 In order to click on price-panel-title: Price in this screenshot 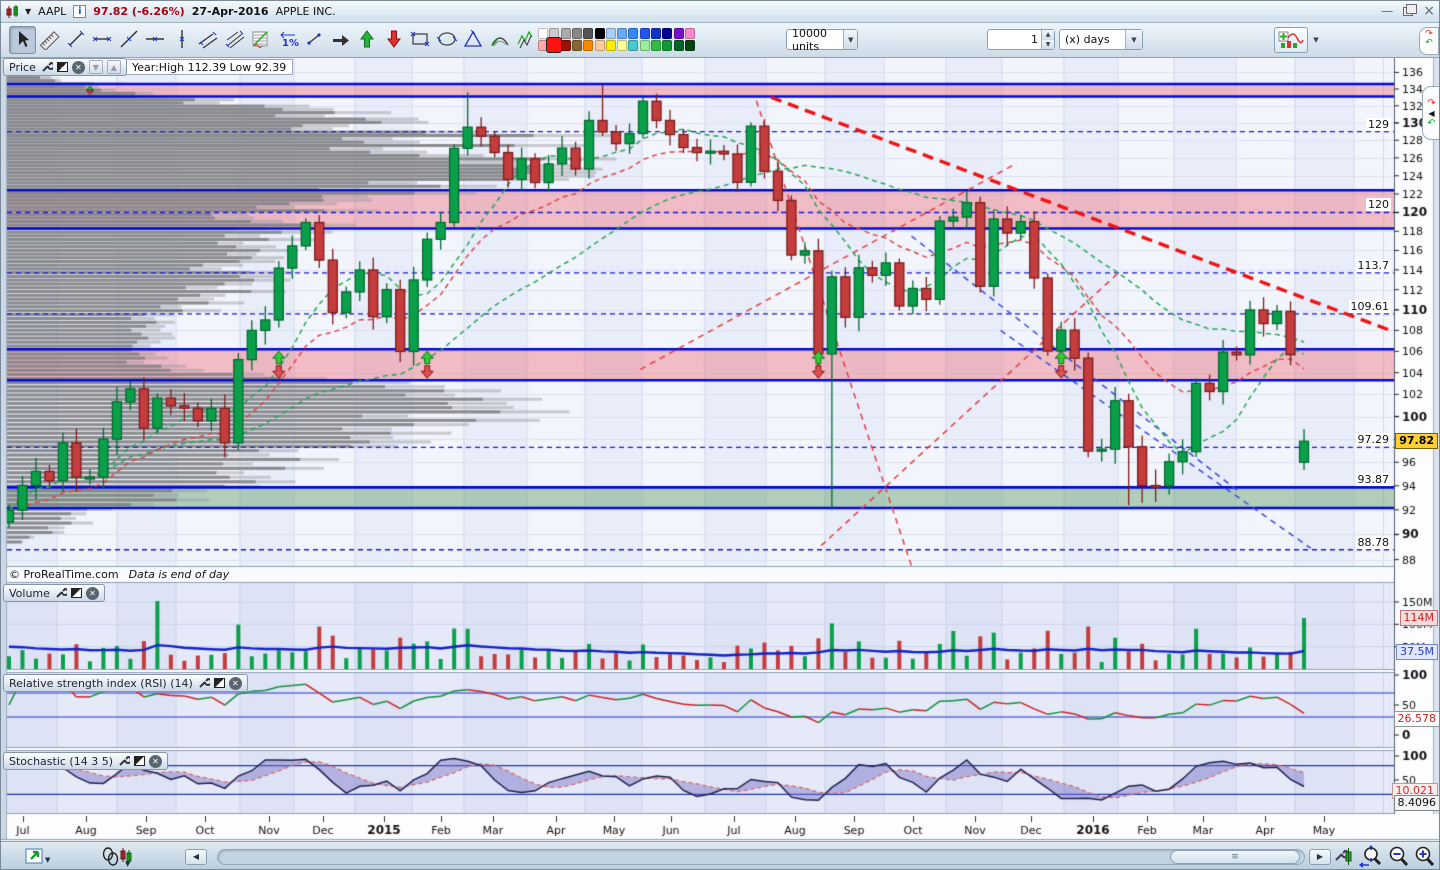, I will do `click(22, 67)`.